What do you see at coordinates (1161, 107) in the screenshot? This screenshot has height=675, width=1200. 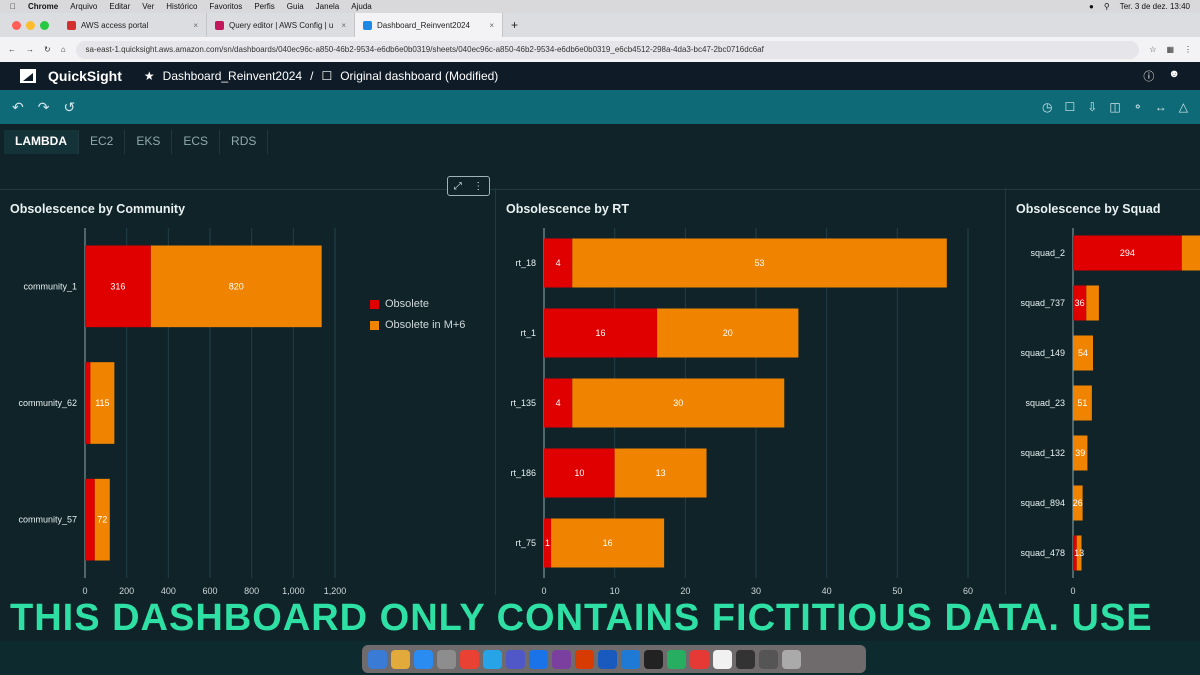 I see `fit-width-icon: ↔` at bounding box center [1161, 107].